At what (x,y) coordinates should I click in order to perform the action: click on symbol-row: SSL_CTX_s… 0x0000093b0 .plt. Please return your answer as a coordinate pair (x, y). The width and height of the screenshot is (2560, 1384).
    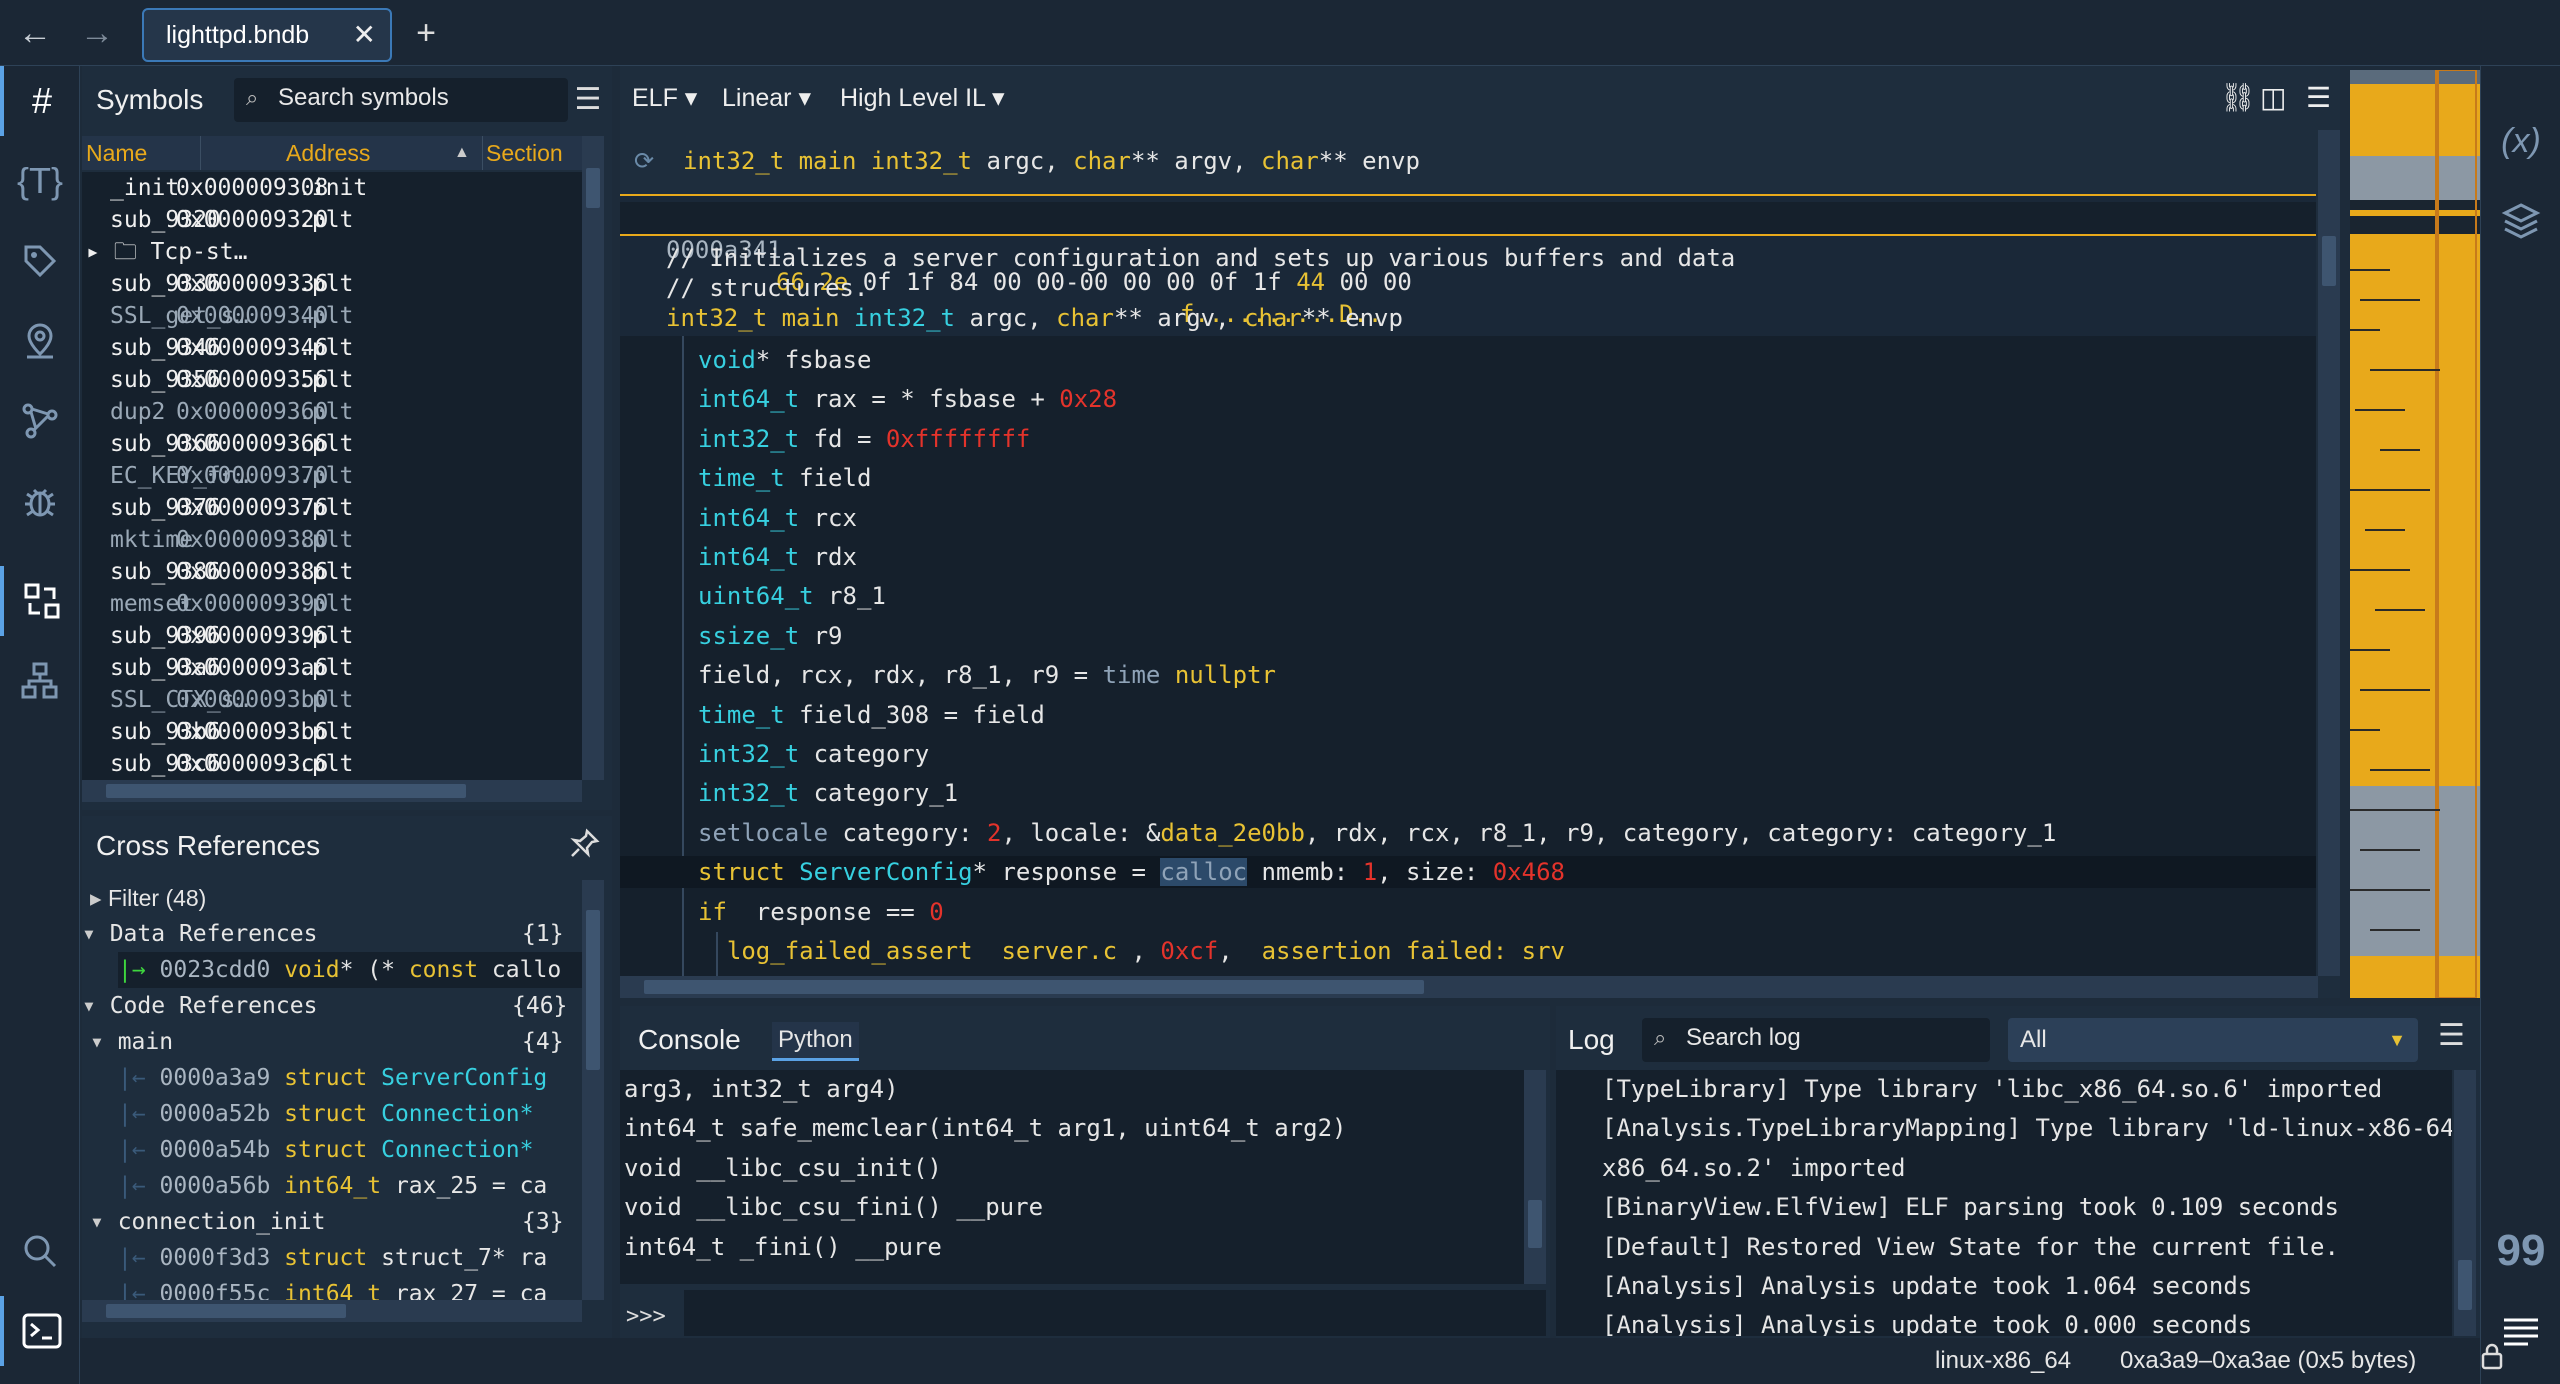
    Looking at the image, I should click on (332, 700).